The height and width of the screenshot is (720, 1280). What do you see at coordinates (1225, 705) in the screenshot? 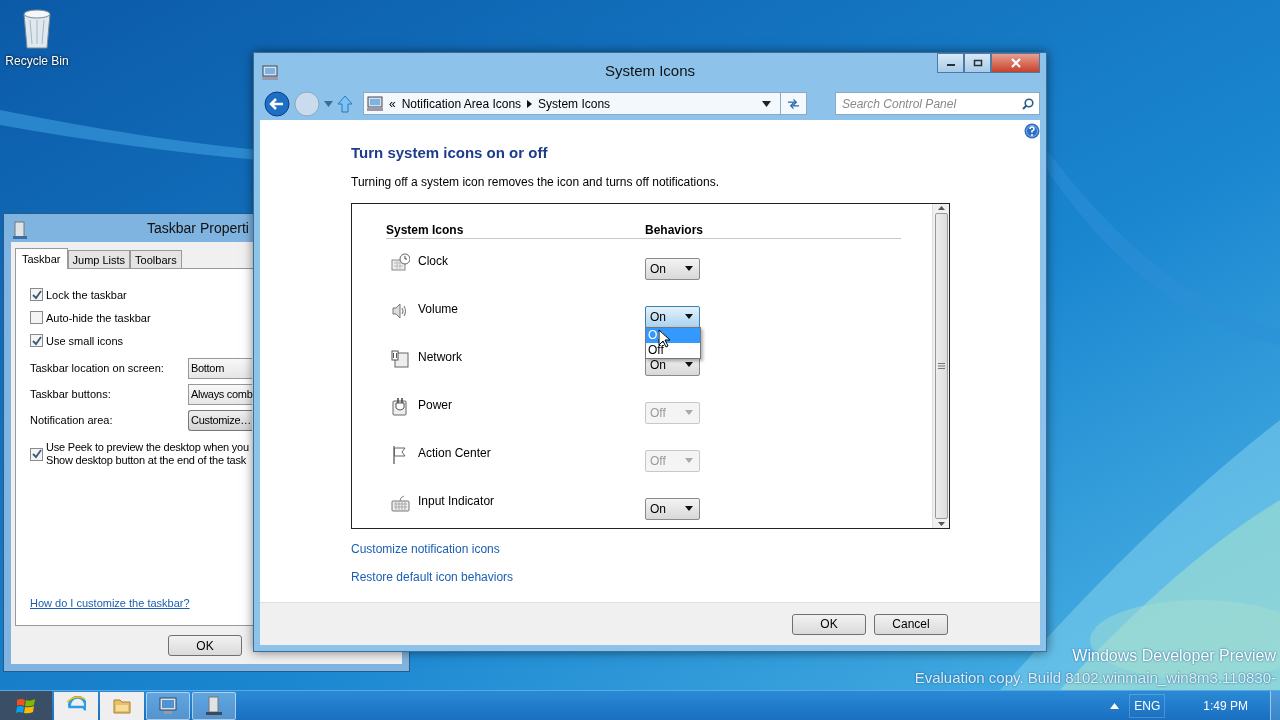
I see `clock-time: 1:49 PM` at bounding box center [1225, 705].